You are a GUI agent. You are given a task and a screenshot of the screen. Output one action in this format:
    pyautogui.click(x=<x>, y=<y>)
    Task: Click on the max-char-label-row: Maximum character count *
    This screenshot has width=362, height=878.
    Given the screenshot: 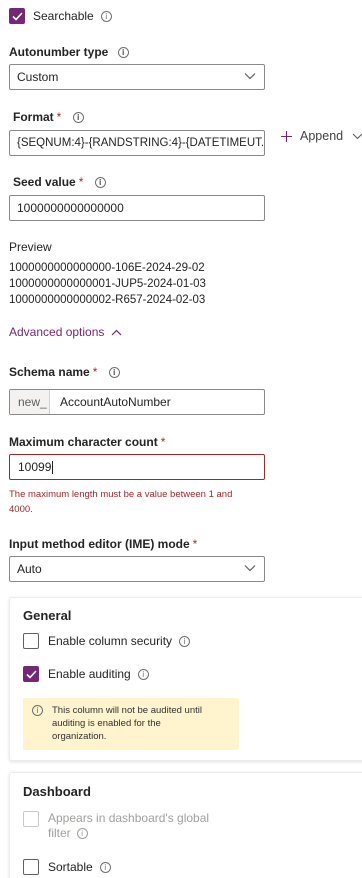 What is the action you would take?
    pyautogui.click(x=87, y=442)
    